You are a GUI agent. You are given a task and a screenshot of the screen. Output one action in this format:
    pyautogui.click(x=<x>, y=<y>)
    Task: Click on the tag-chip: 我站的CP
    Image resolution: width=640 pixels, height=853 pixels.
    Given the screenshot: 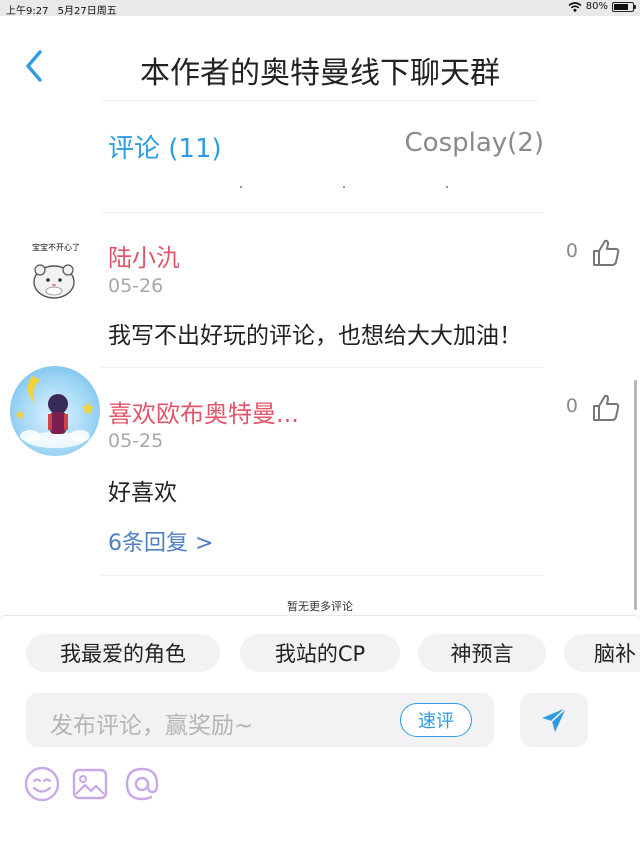 What is the action you would take?
    pyautogui.click(x=320, y=653)
    